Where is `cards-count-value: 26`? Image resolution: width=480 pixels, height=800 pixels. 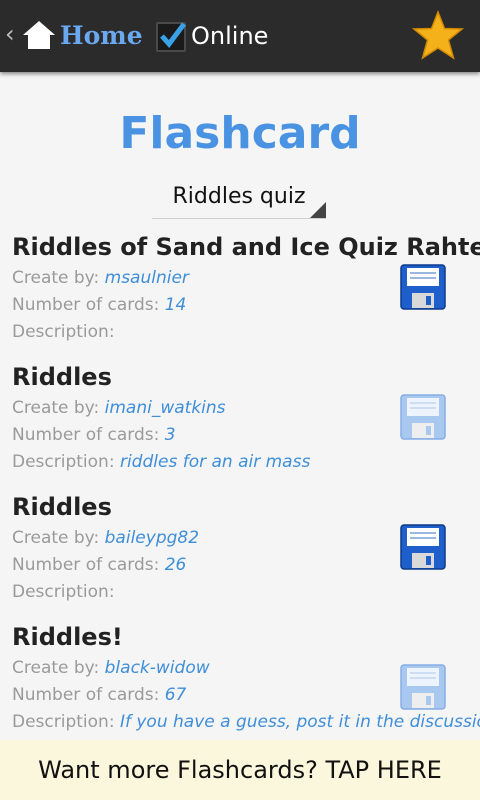
cards-count-value: 26 is located at coordinates (175, 565).